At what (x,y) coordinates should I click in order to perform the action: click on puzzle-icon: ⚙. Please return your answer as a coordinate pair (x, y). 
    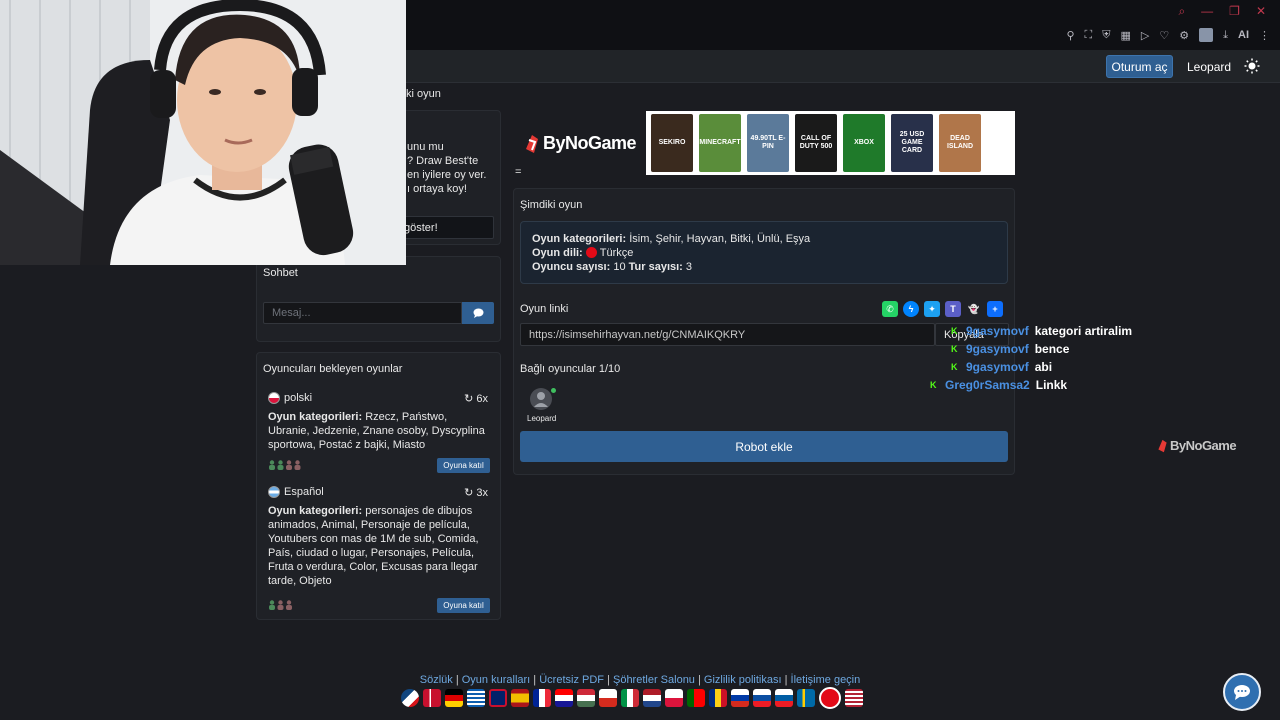
    Looking at the image, I should click on (1184, 35).